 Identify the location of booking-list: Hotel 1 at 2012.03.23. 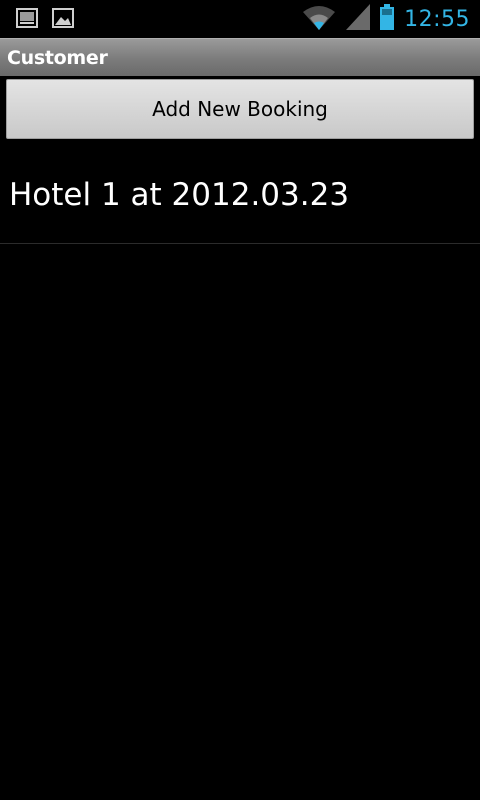
(240, 197).